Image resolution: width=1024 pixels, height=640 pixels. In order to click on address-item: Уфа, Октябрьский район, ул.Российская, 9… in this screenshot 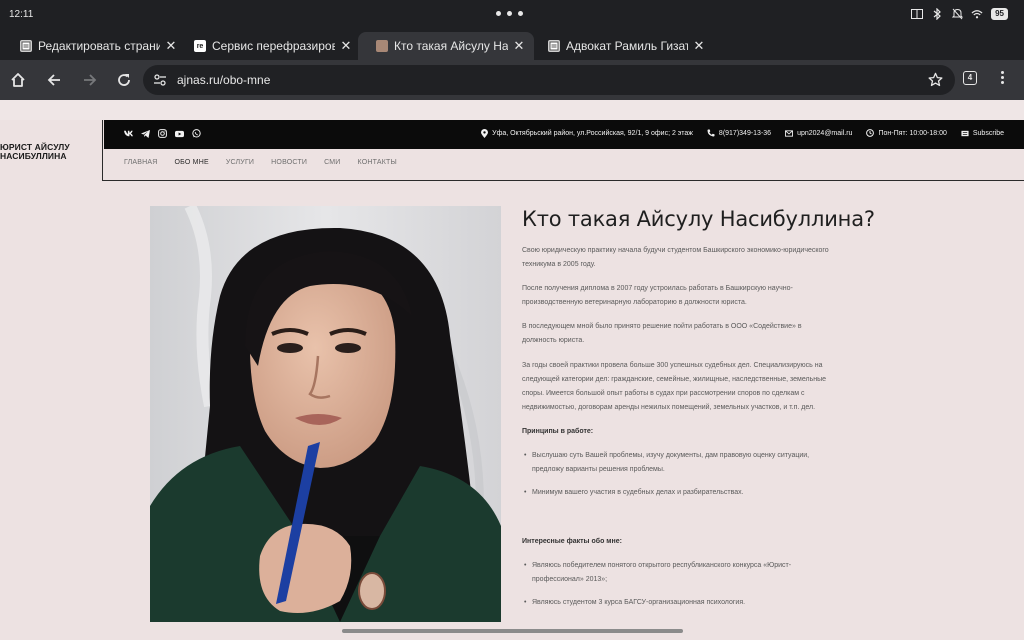, I will do `click(586, 133)`.